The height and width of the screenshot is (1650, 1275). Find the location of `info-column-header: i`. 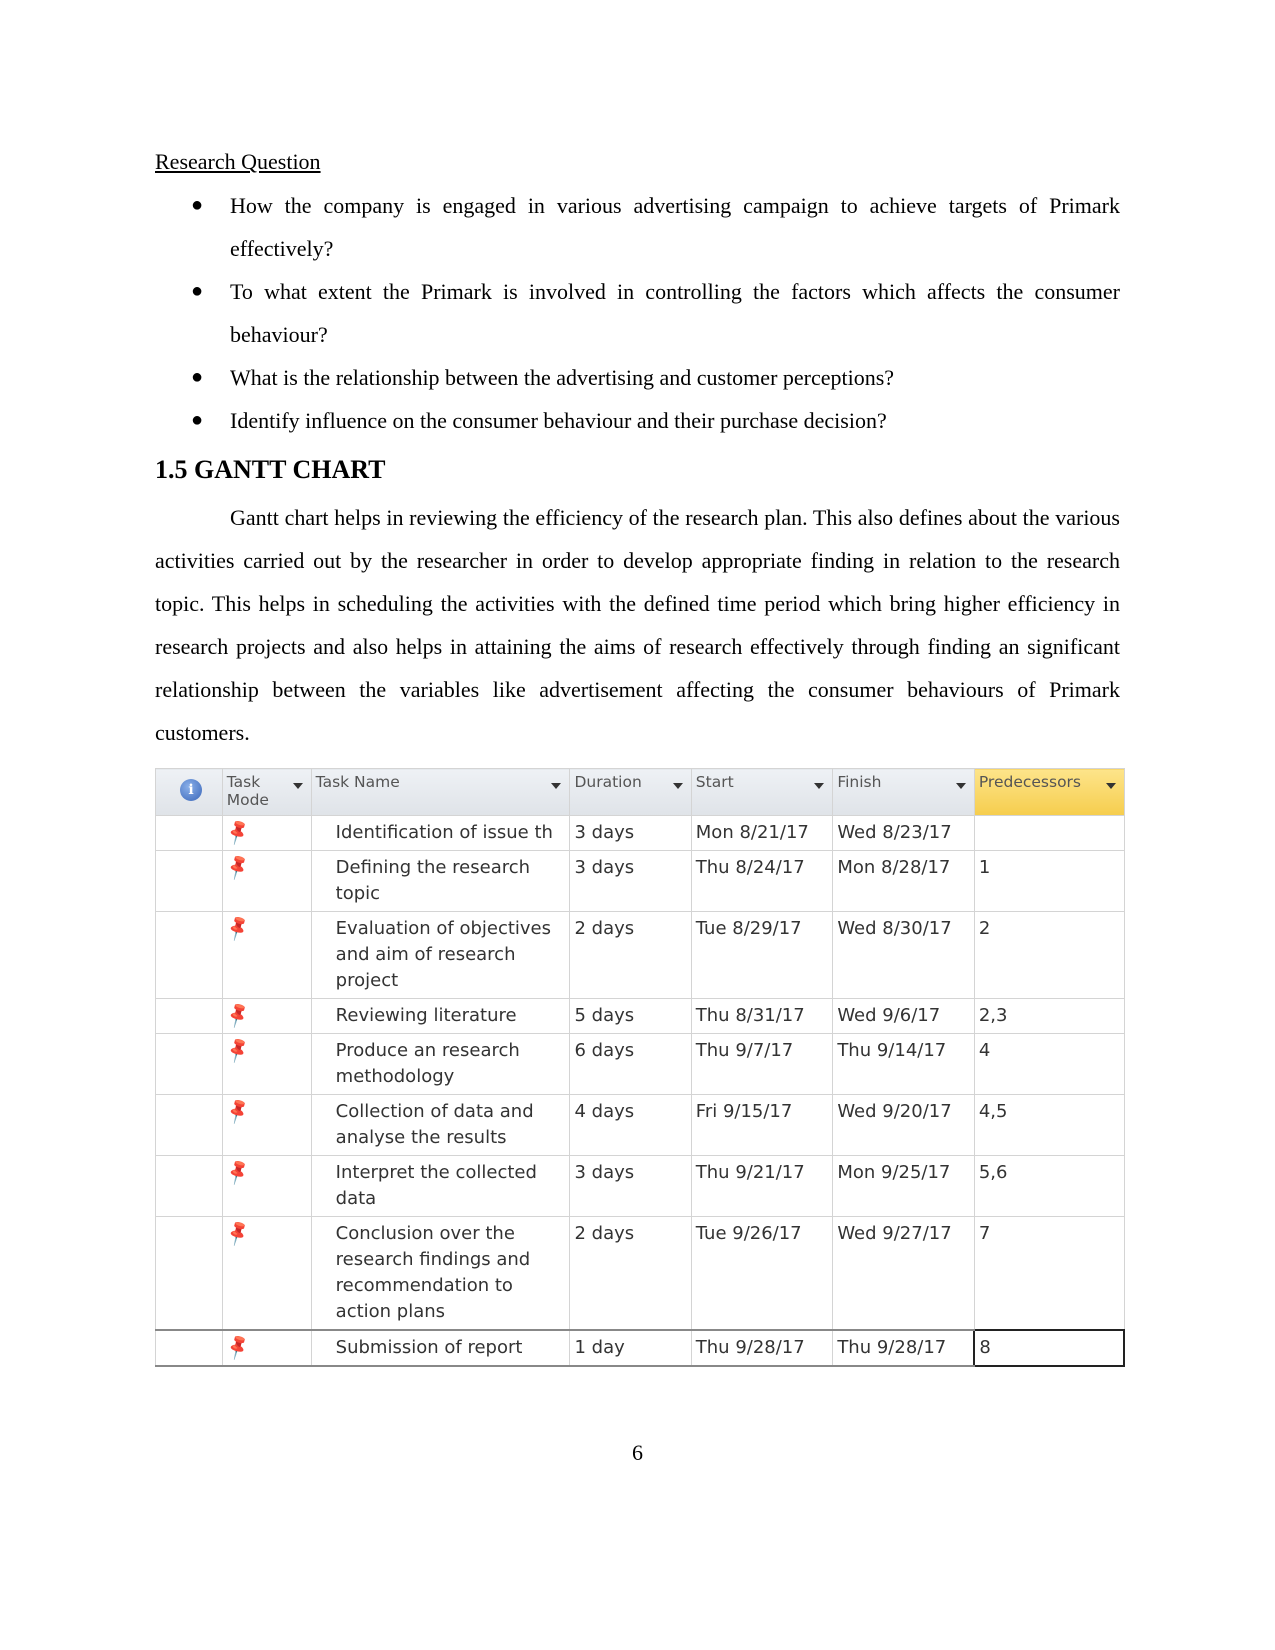

info-column-header: i is located at coordinates (189, 792).